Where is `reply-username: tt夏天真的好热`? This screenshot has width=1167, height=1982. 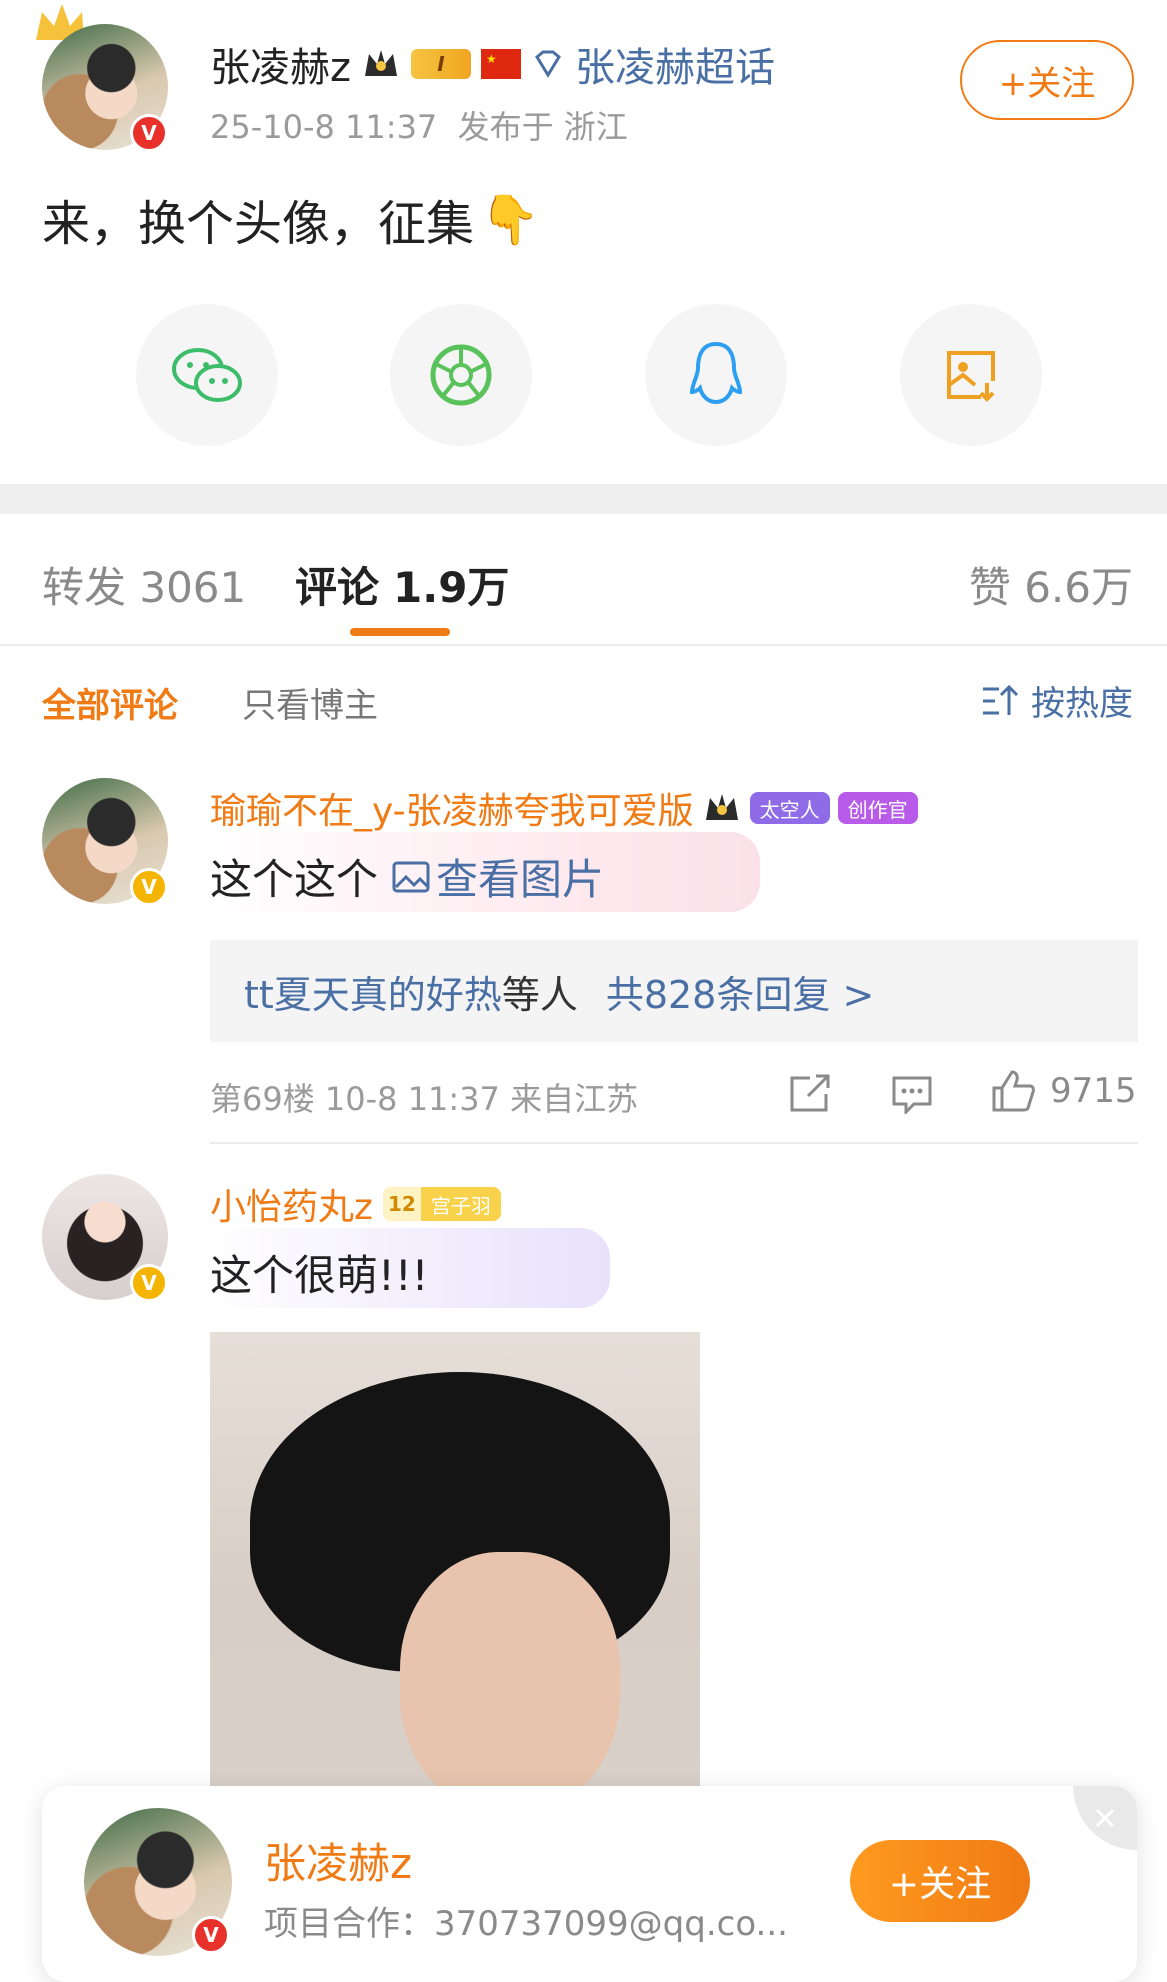
reply-username: tt夏天真的好热 is located at coordinates (373, 991).